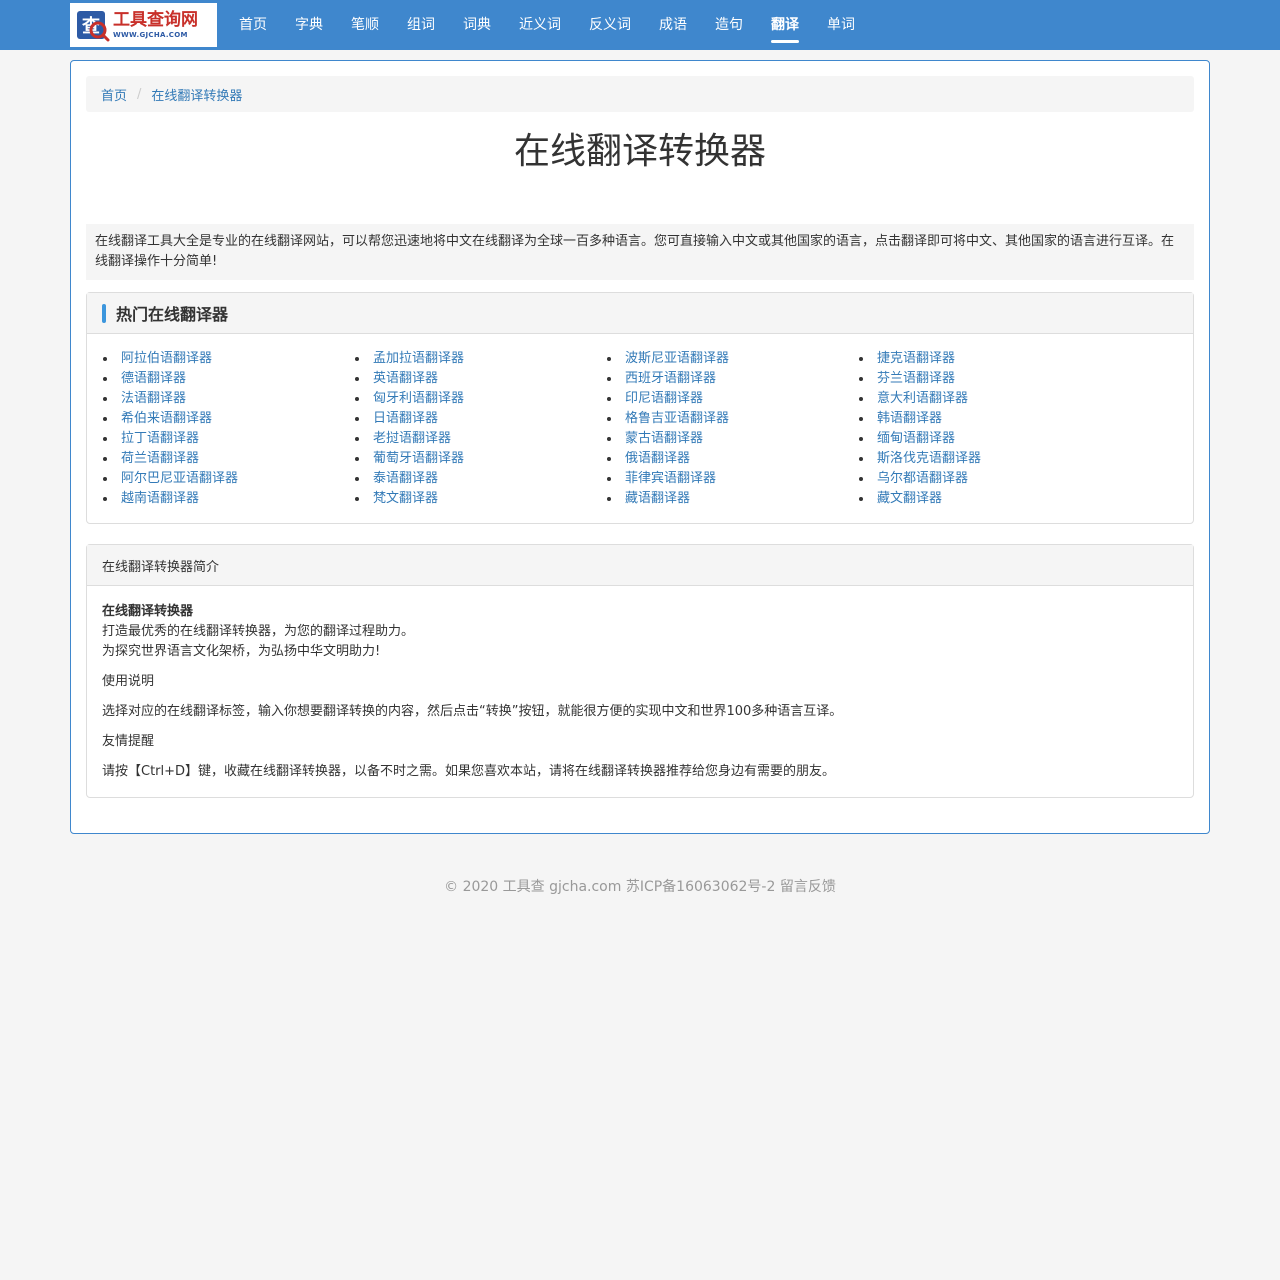  I want to click on list-item: 德语翻译器, so click(228, 379).